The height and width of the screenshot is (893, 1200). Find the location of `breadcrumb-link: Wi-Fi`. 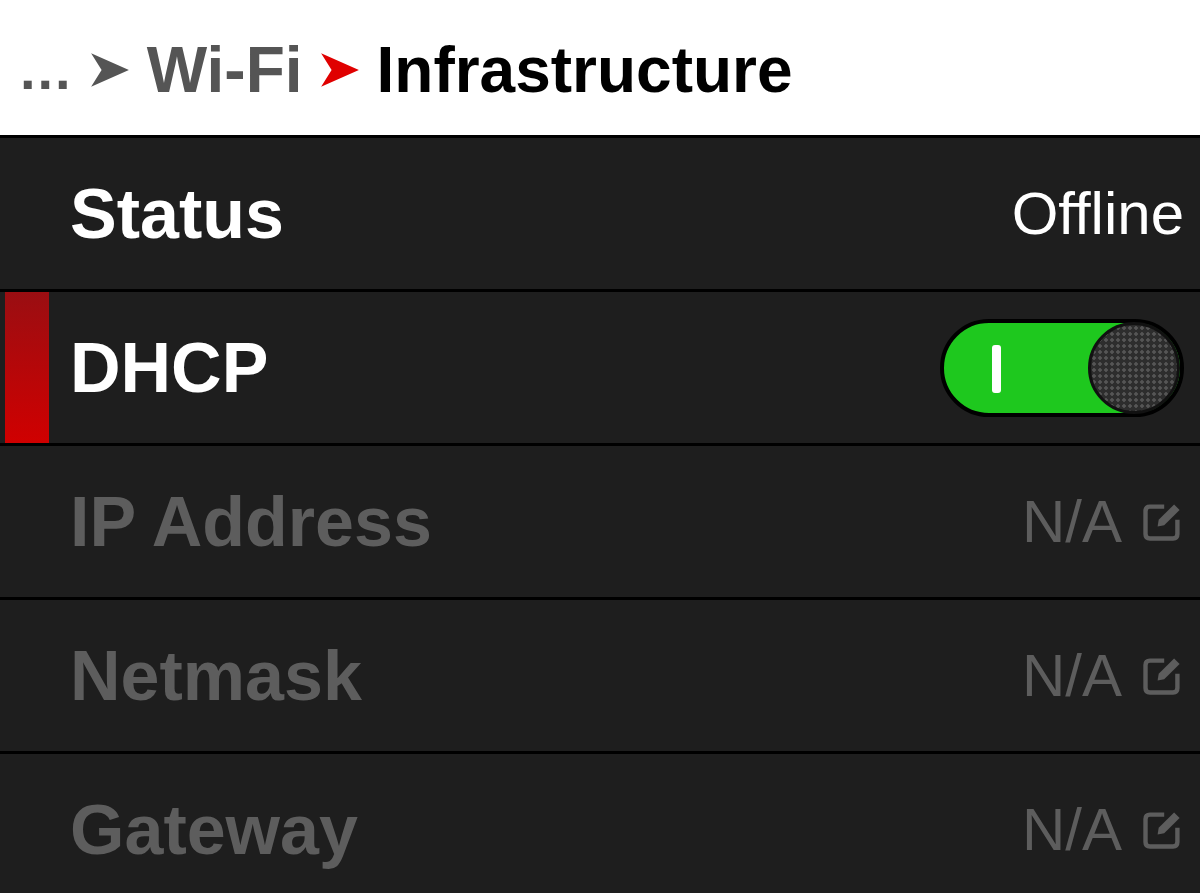

breadcrumb-link: Wi-Fi is located at coordinates (224, 69).